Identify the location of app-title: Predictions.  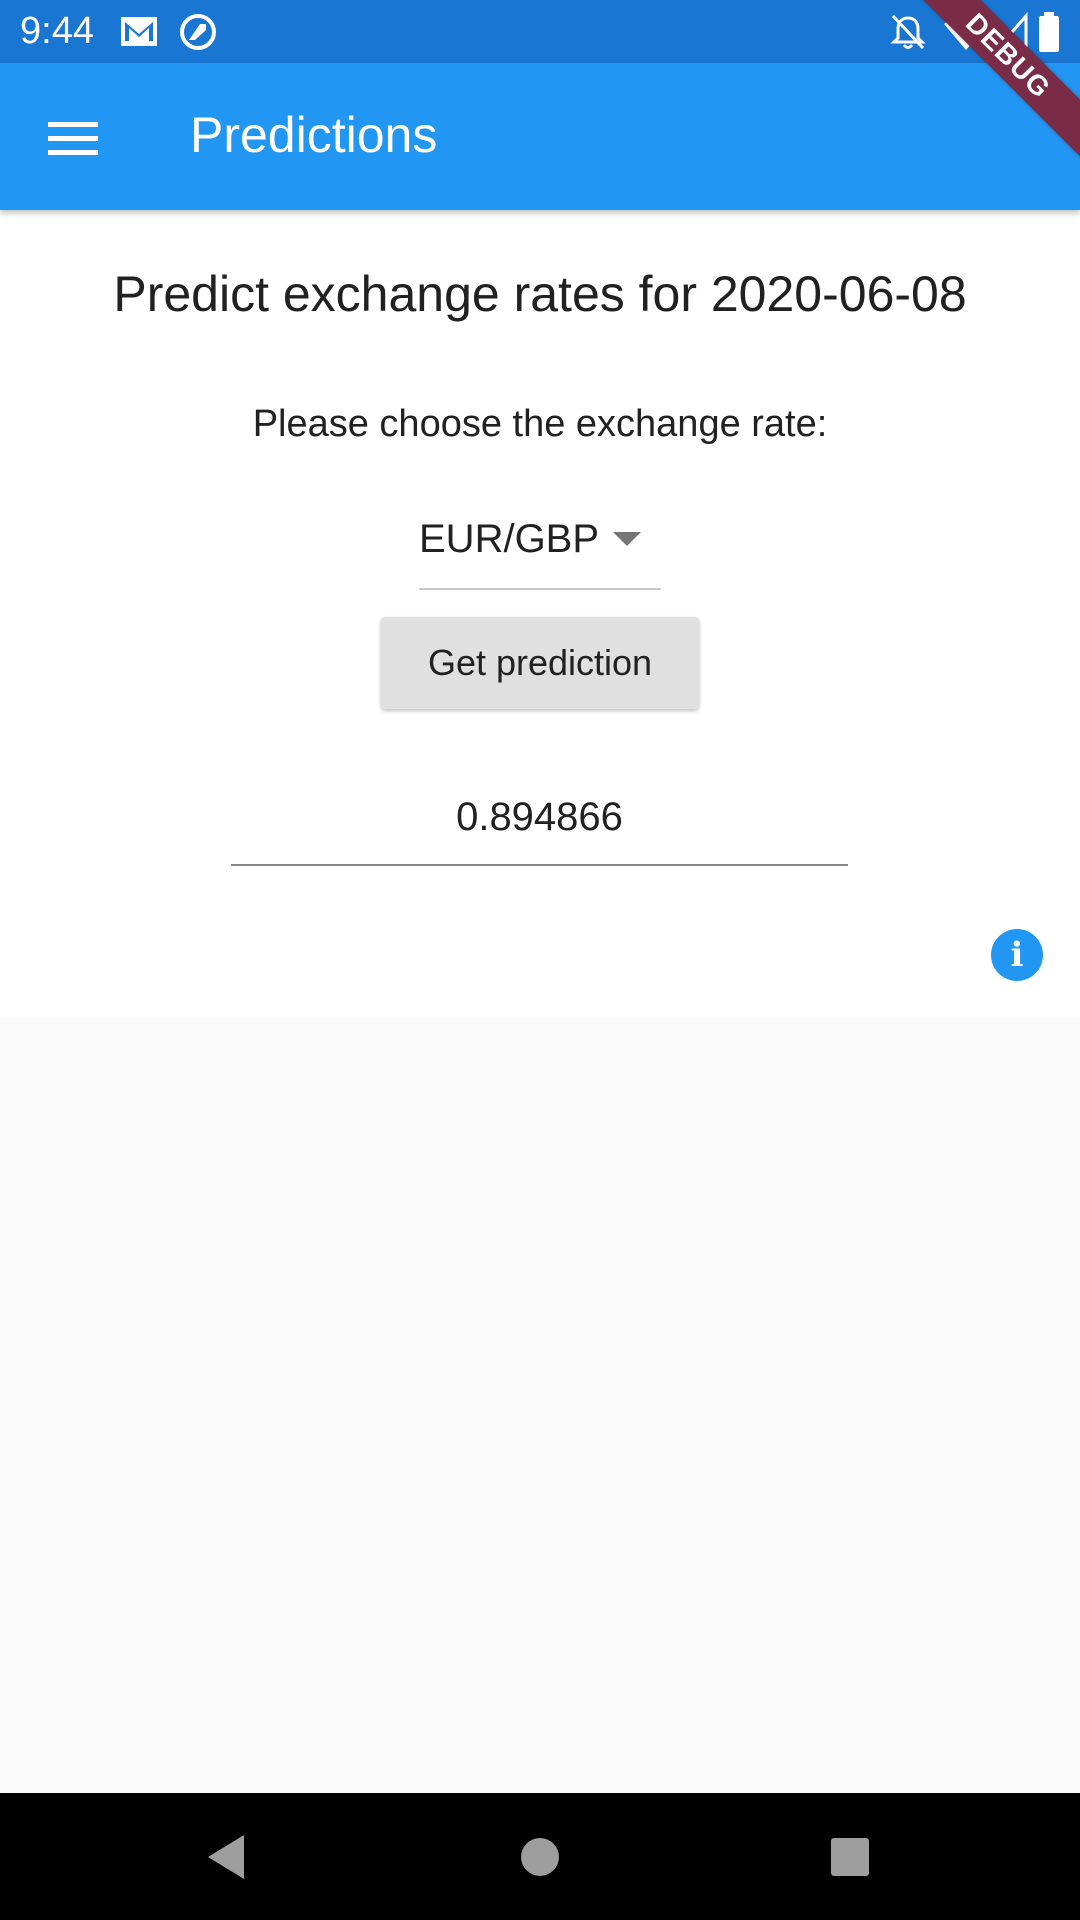
(314, 135).